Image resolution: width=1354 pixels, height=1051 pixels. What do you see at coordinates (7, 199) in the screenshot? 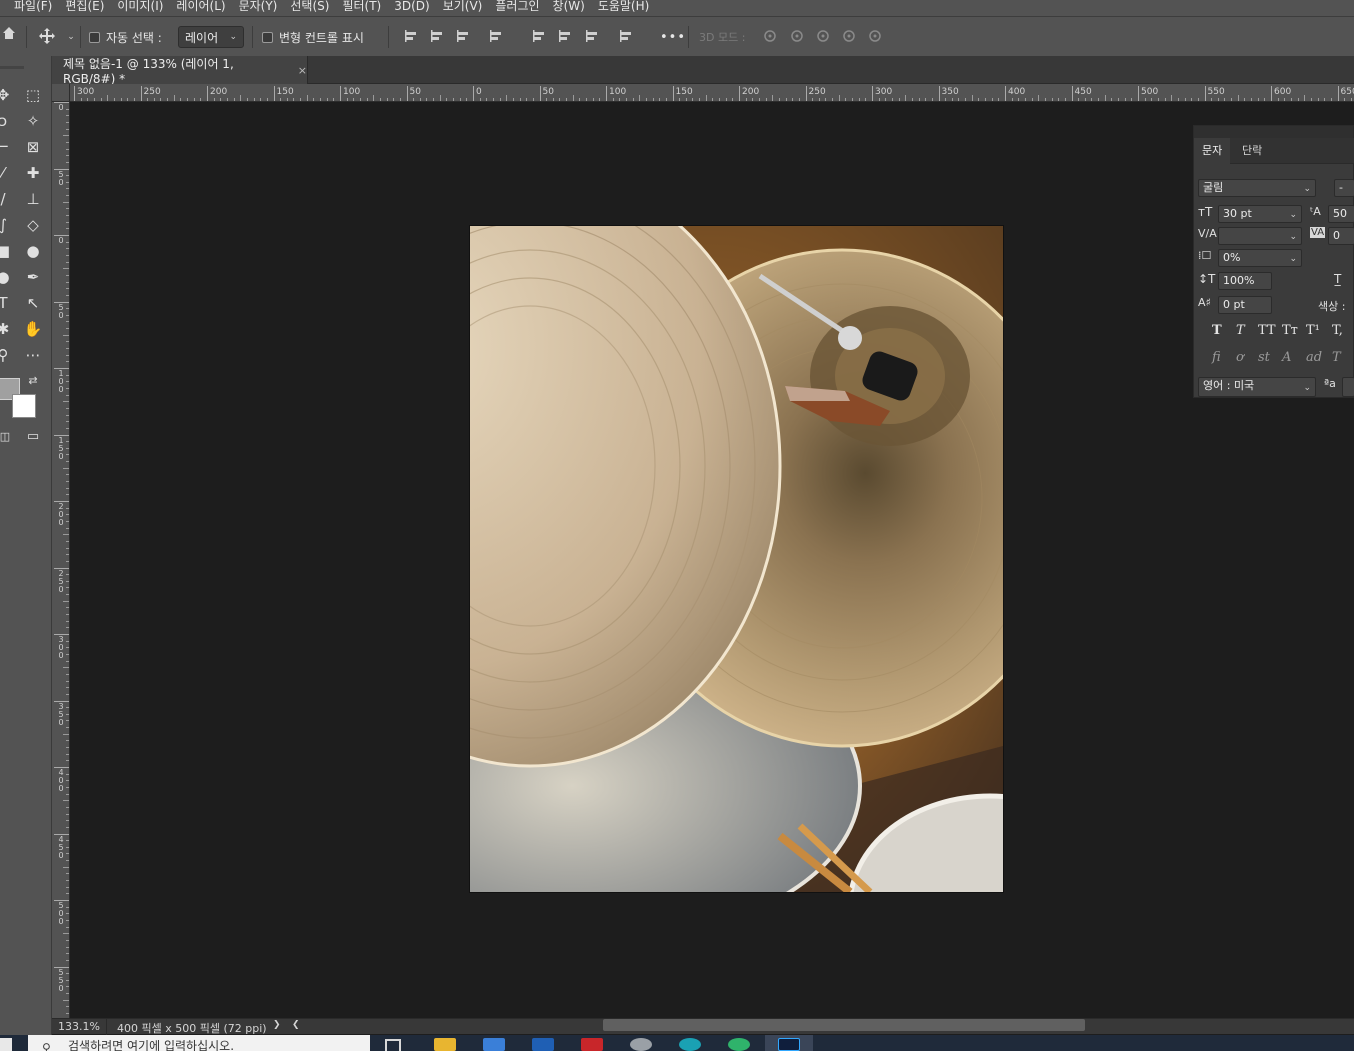
I see `brush-tool-icon: /` at bounding box center [7, 199].